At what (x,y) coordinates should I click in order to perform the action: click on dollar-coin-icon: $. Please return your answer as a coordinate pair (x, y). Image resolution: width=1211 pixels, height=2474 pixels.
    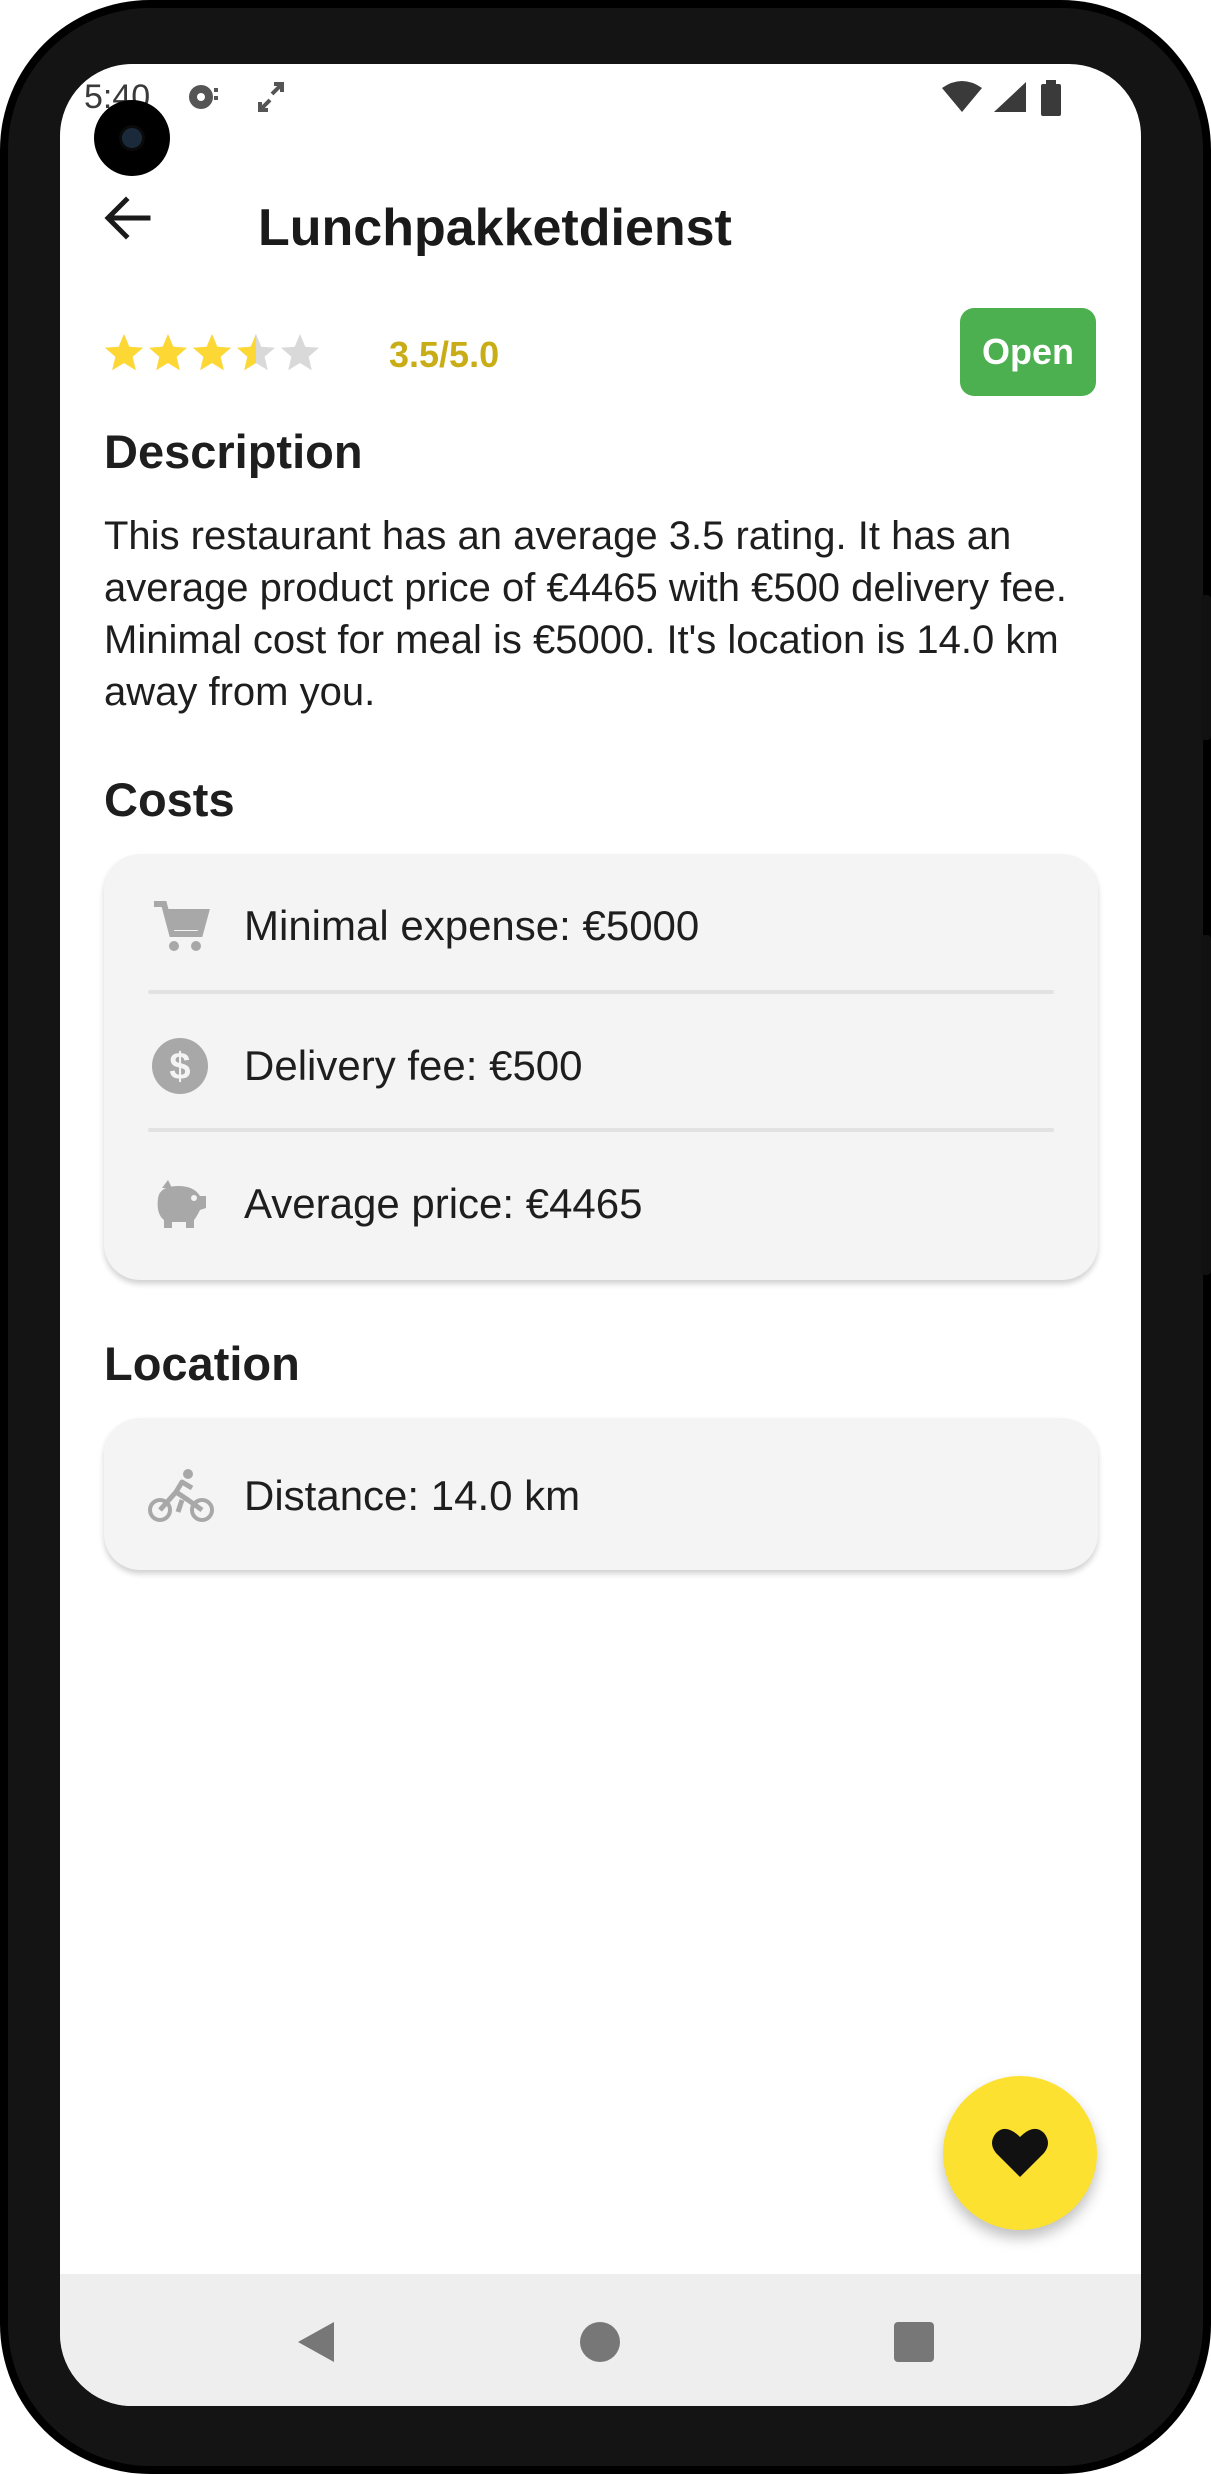
    Looking at the image, I should click on (180, 1066).